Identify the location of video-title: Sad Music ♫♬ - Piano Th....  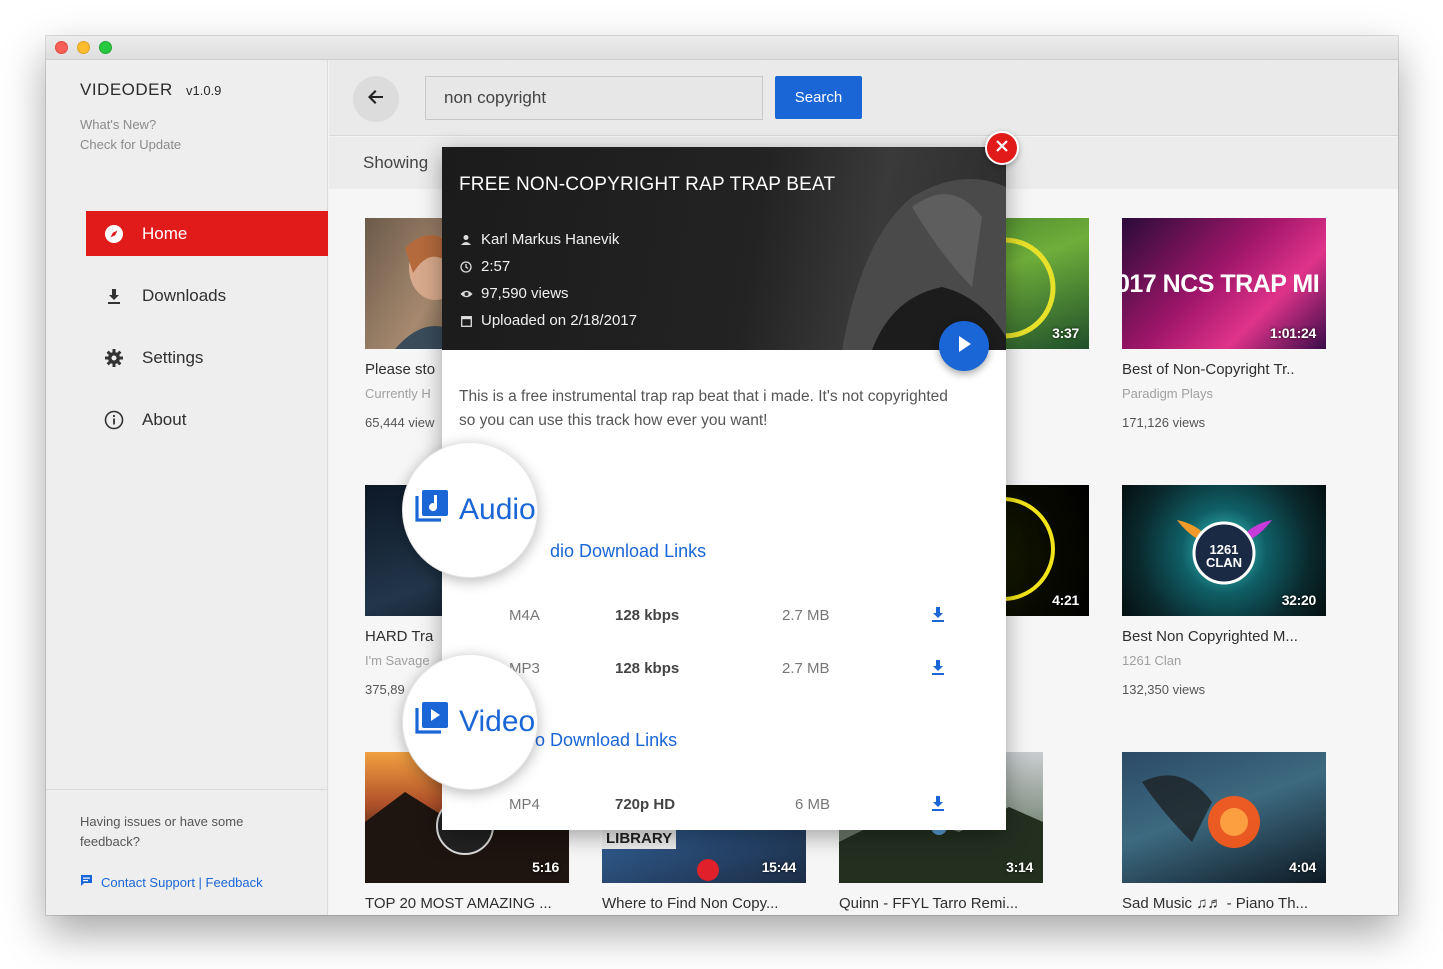
(1224, 903).